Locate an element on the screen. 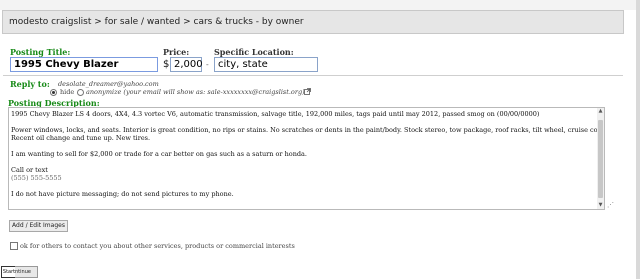  reply-email: desolate_dreamer@yahoo.com is located at coordinates (108, 84).